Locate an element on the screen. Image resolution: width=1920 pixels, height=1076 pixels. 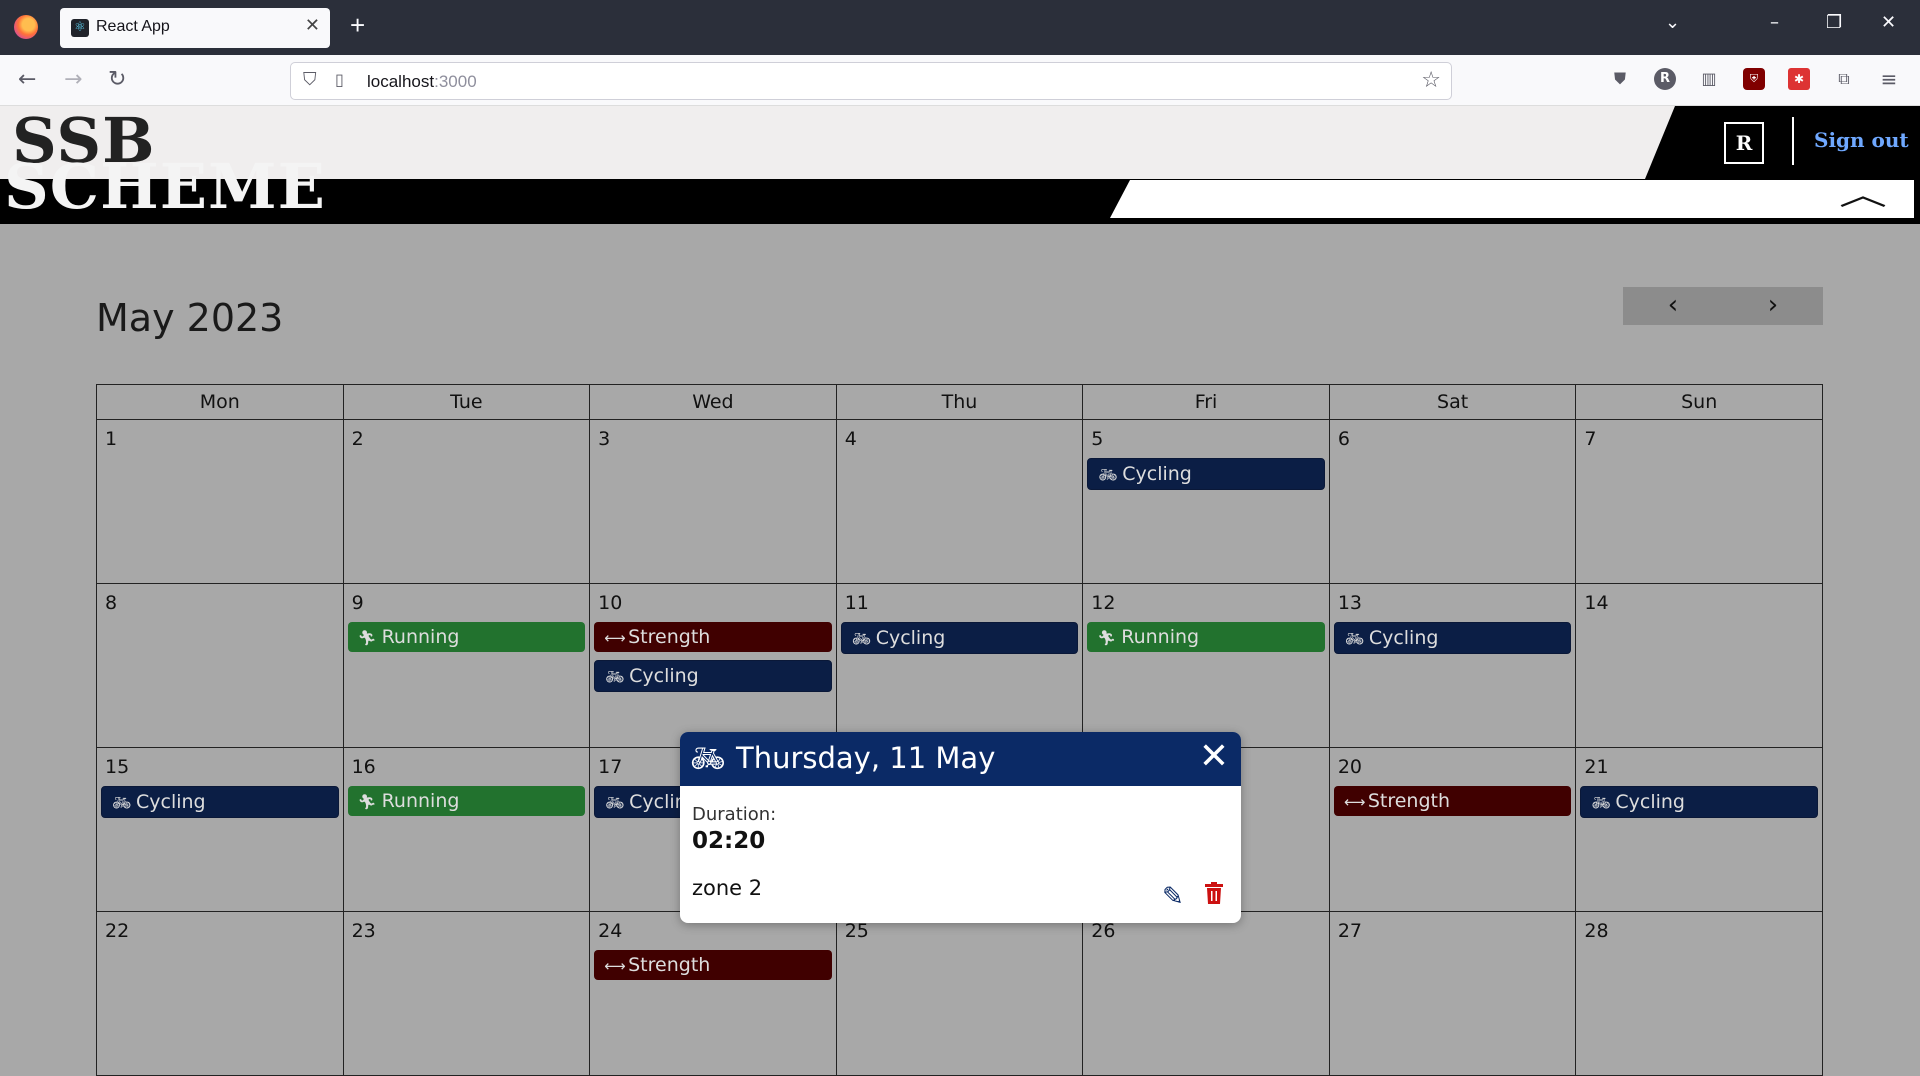
day-number: 5 is located at coordinates (1097, 439).